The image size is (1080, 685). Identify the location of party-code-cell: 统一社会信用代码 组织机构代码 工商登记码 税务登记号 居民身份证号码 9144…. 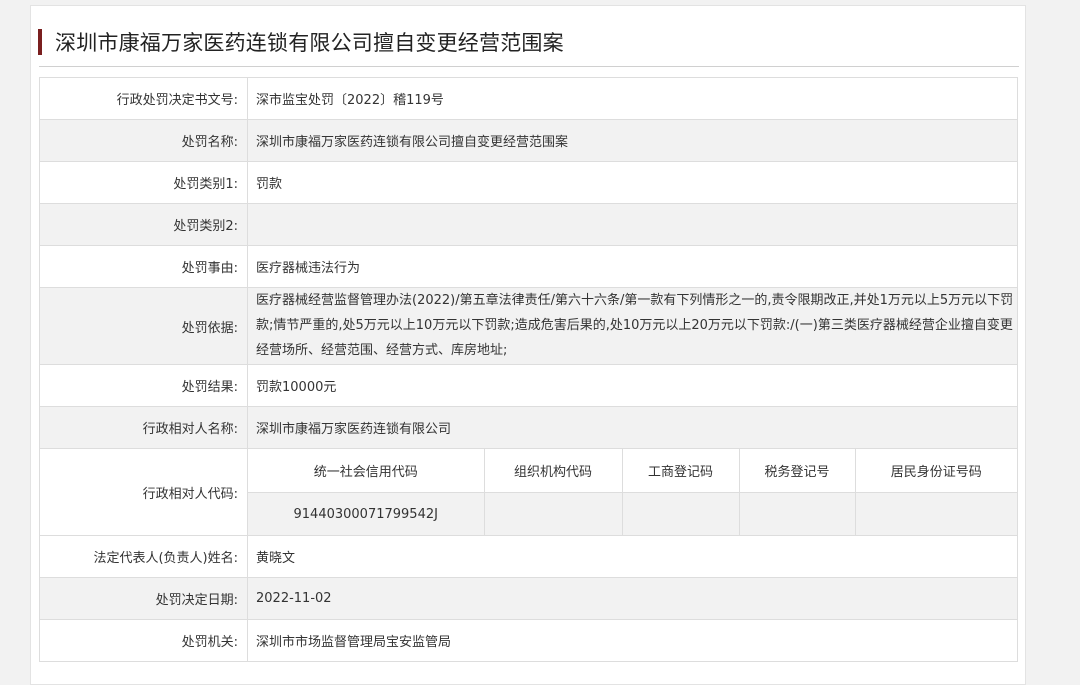
(632, 492).